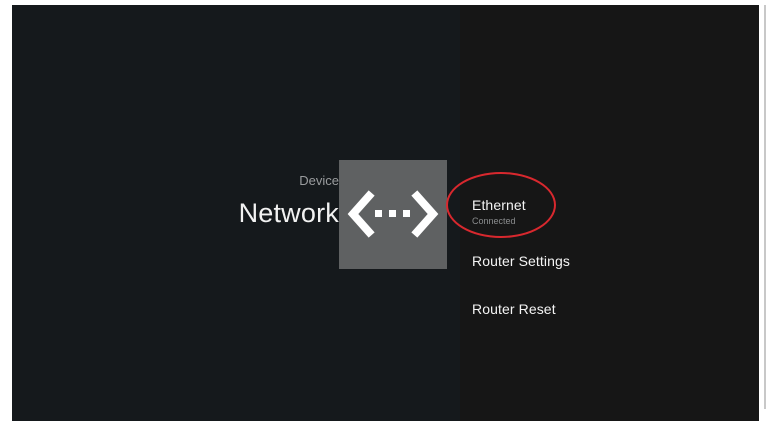  What do you see at coordinates (288, 213) in the screenshot?
I see `page-title: Network` at bounding box center [288, 213].